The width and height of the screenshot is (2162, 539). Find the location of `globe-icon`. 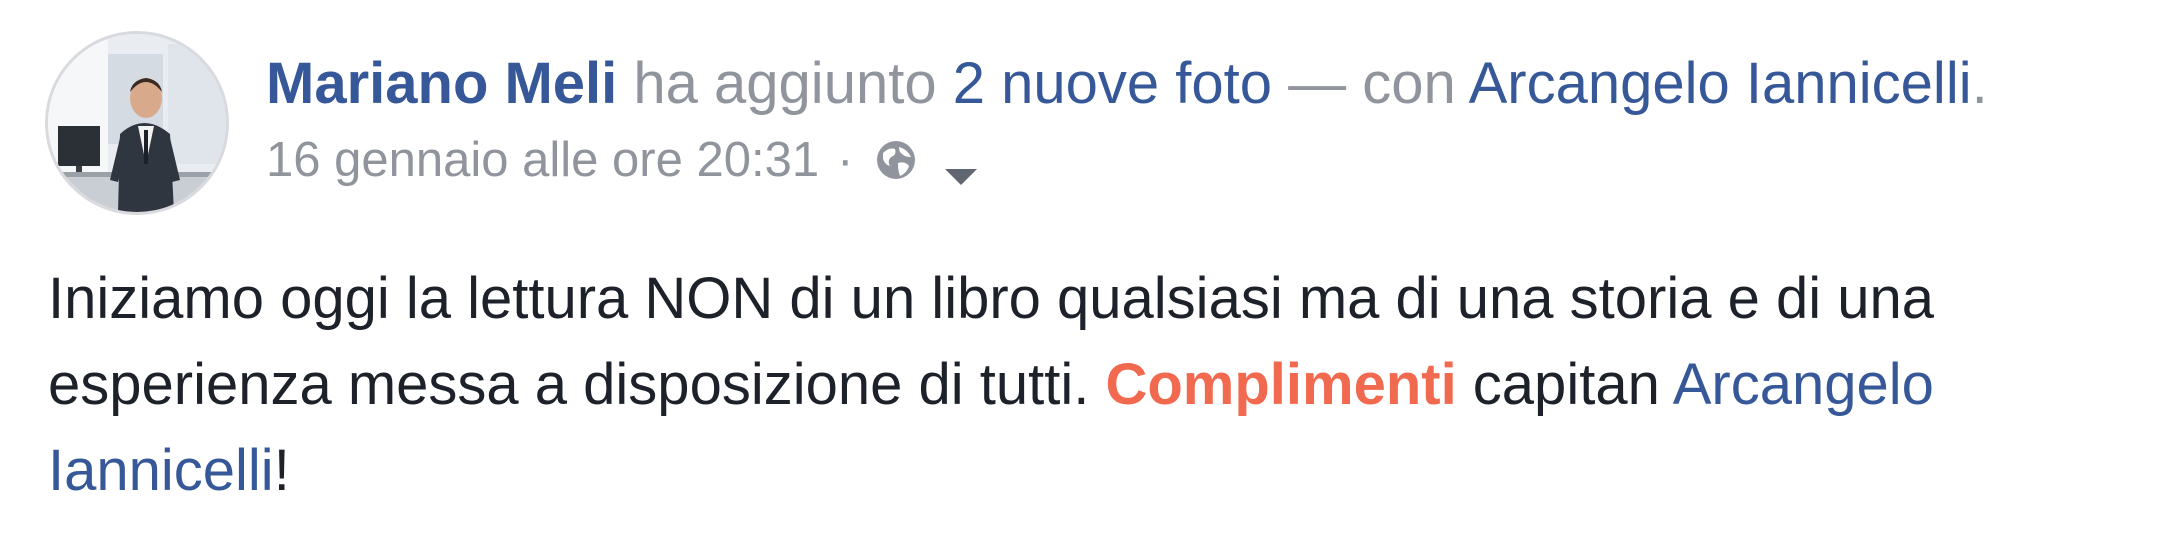

globe-icon is located at coordinates (896, 160).